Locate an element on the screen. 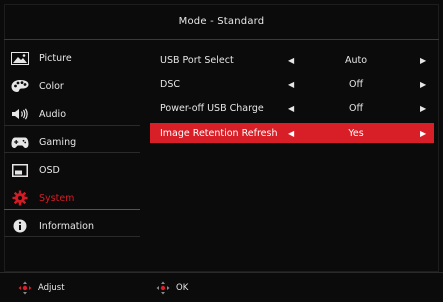 The height and width of the screenshot is (302, 443). palette-icon is located at coordinates (20, 86).